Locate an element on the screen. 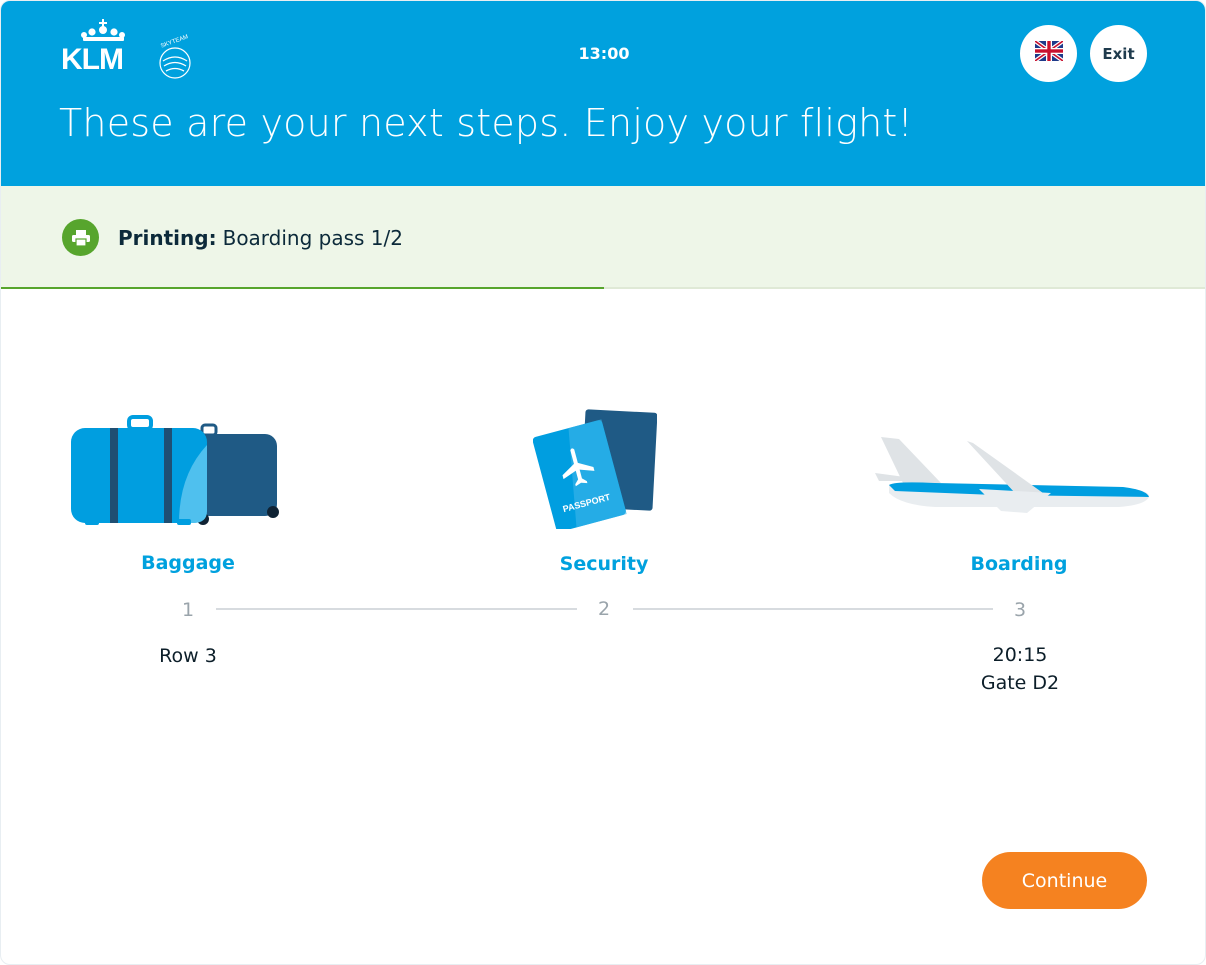 The width and height of the screenshot is (1206, 965). printing-status-bar: Printing: Boarding pass 1/2 is located at coordinates (603, 237).